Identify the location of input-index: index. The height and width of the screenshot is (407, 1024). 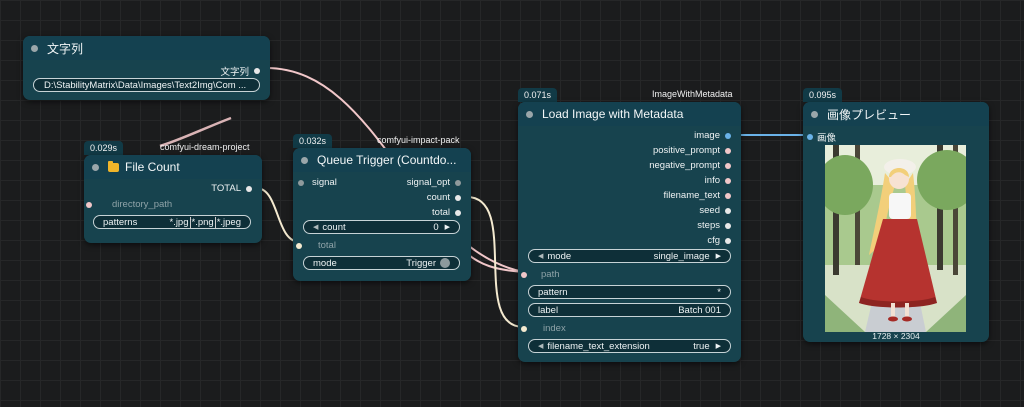
(543, 328).